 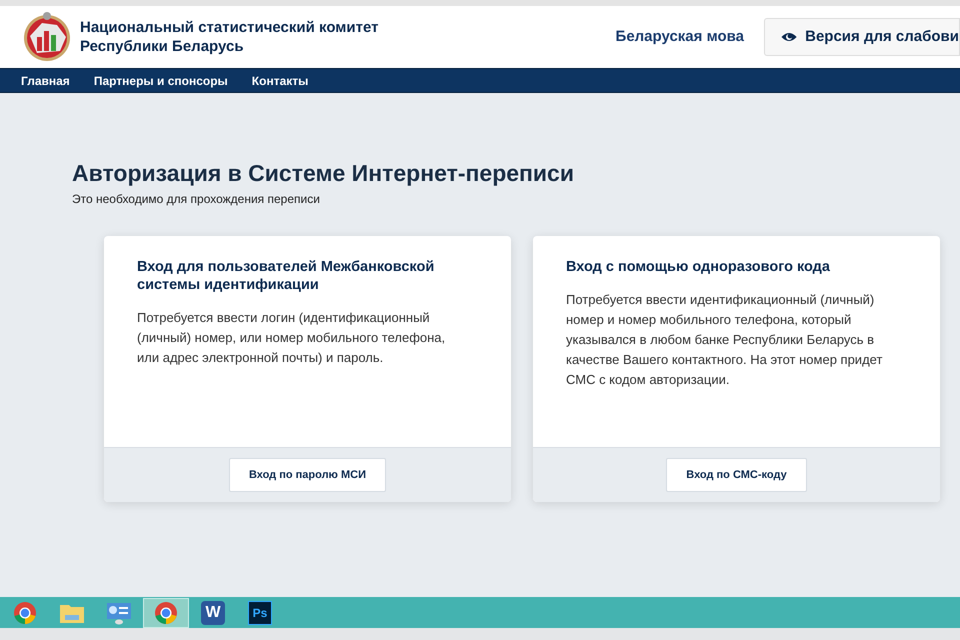 I want to click on card-description: Потребуется ввести логин (идентификационный (личный) номер, или номер мобильного телефона, или адрес электронной почты) и пароль., so click(x=291, y=338).